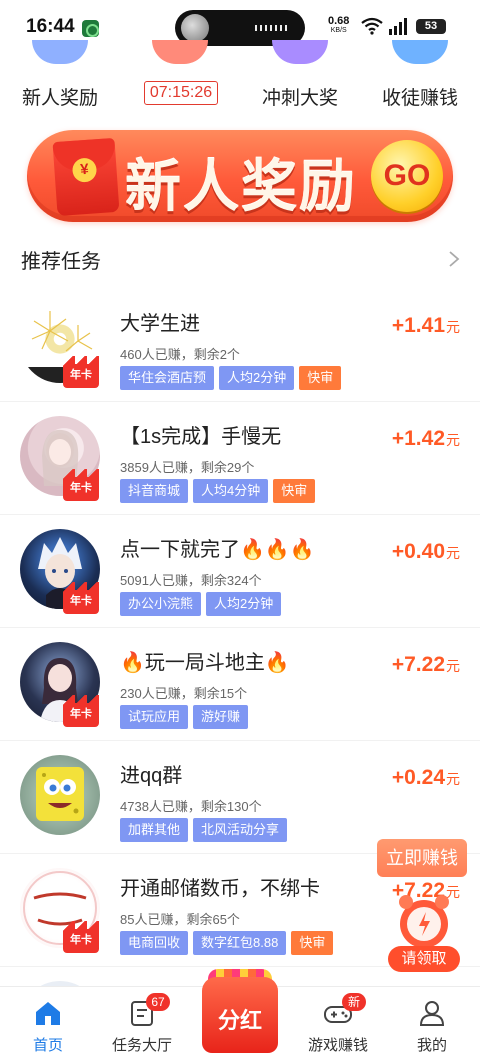 The image size is (480, 1056). I want to click on task-title: 【1s完成】手慢无, so click(201, 437).